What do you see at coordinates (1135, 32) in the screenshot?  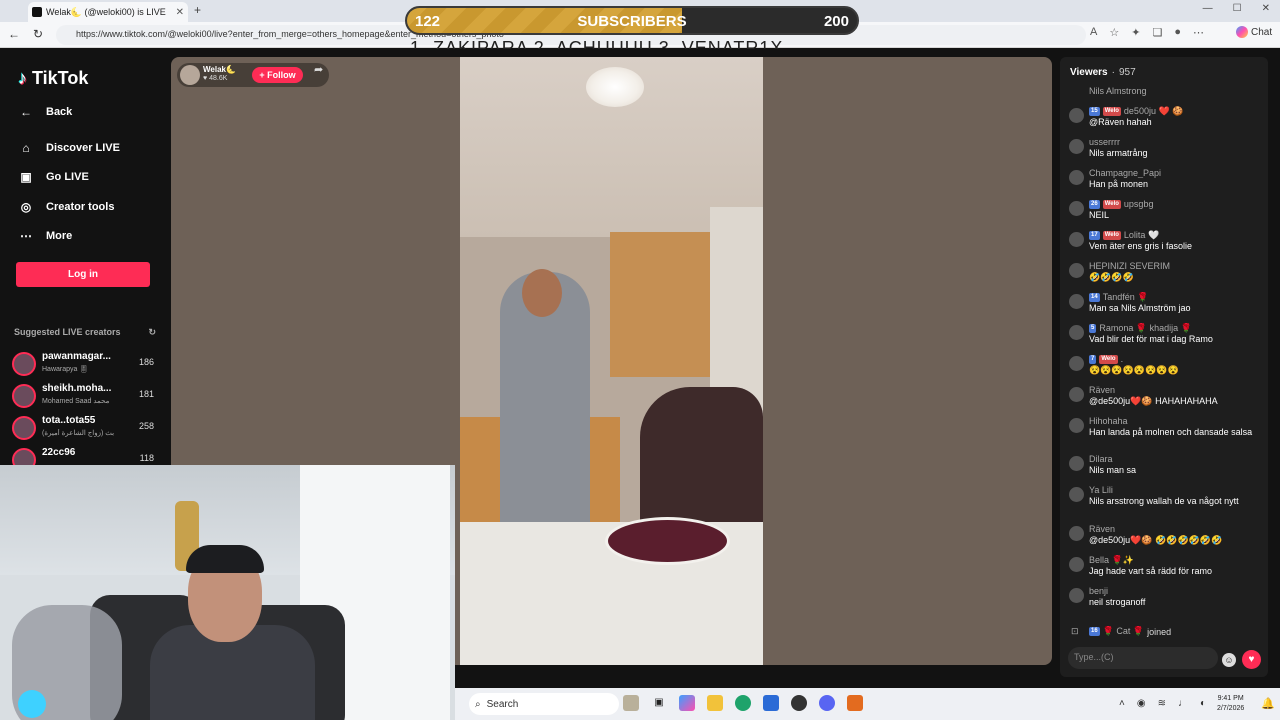 I see `extensions-icon: ✦` at bounding box center [1135, 32].